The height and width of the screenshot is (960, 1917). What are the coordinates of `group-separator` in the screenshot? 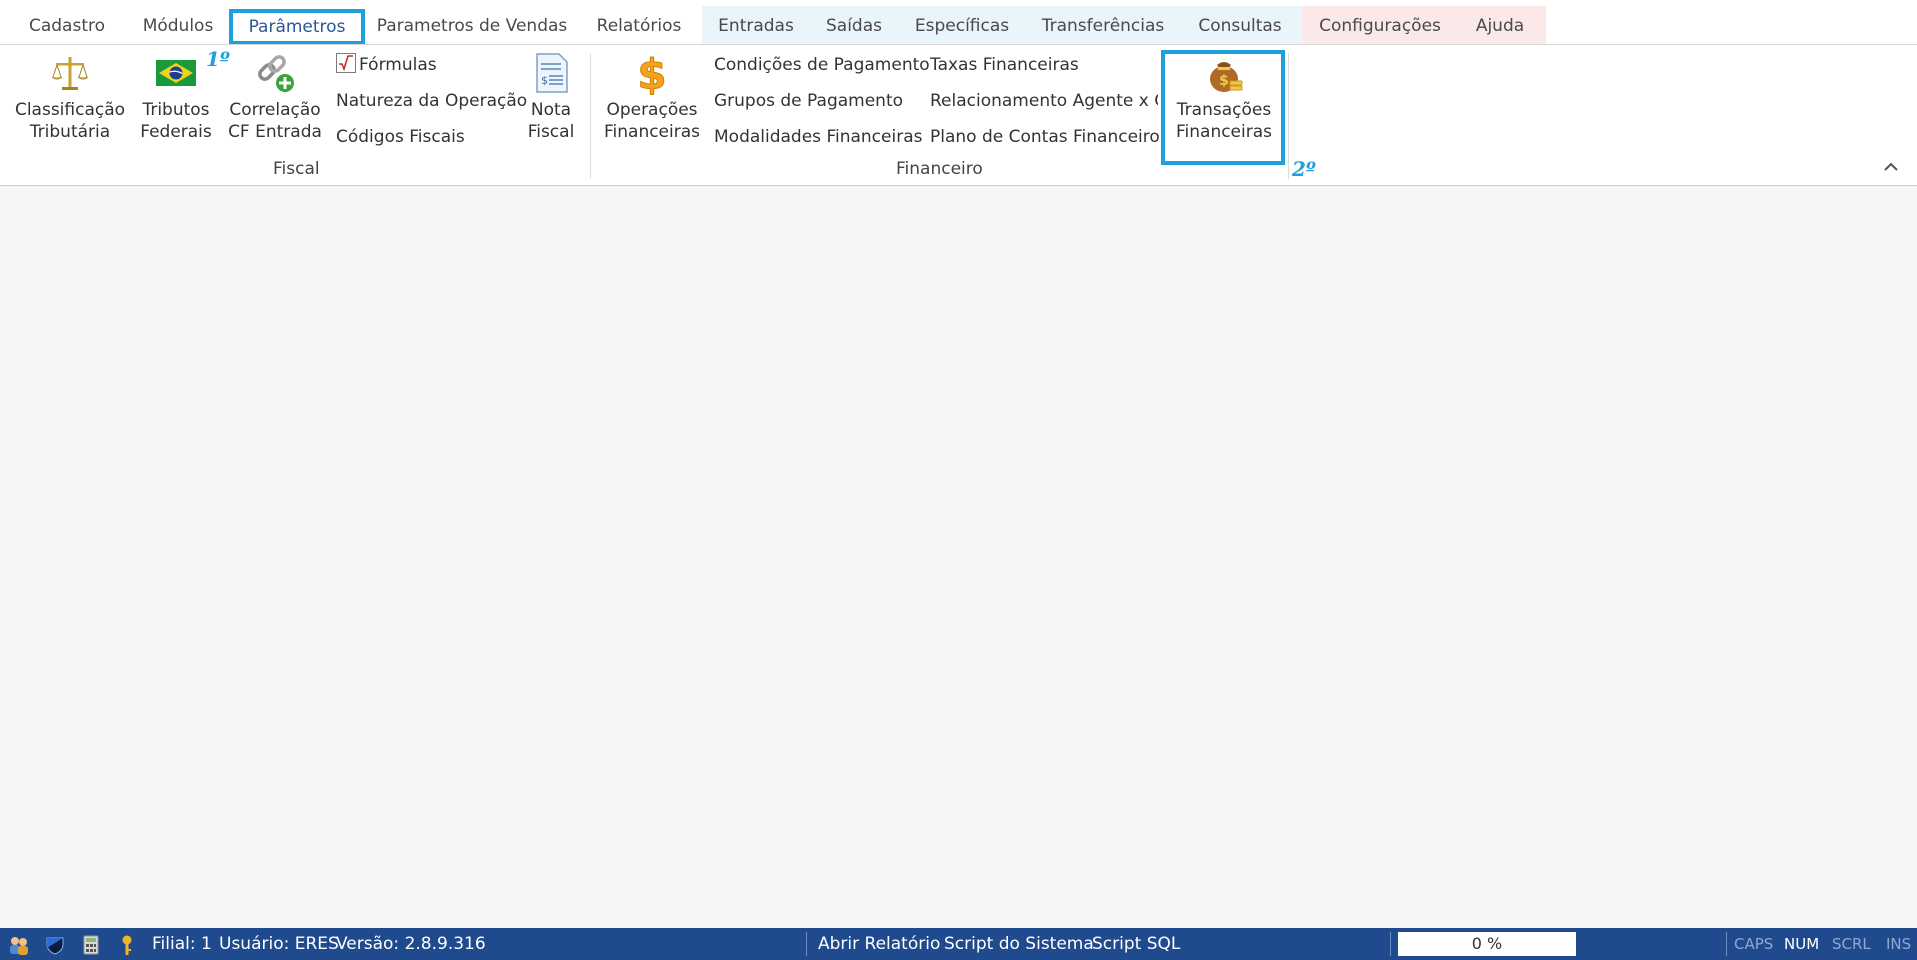 It's located at (590, 116).